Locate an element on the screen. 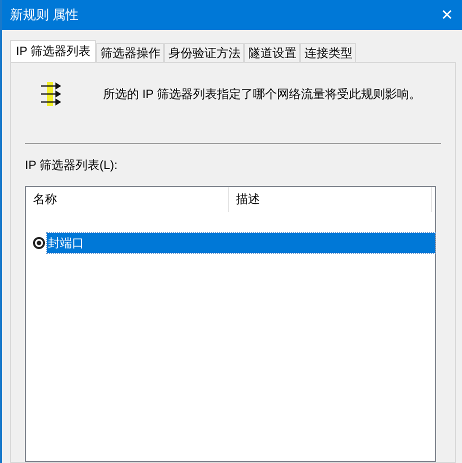  tab: 连接类型 is located at coordinates (328, 52).